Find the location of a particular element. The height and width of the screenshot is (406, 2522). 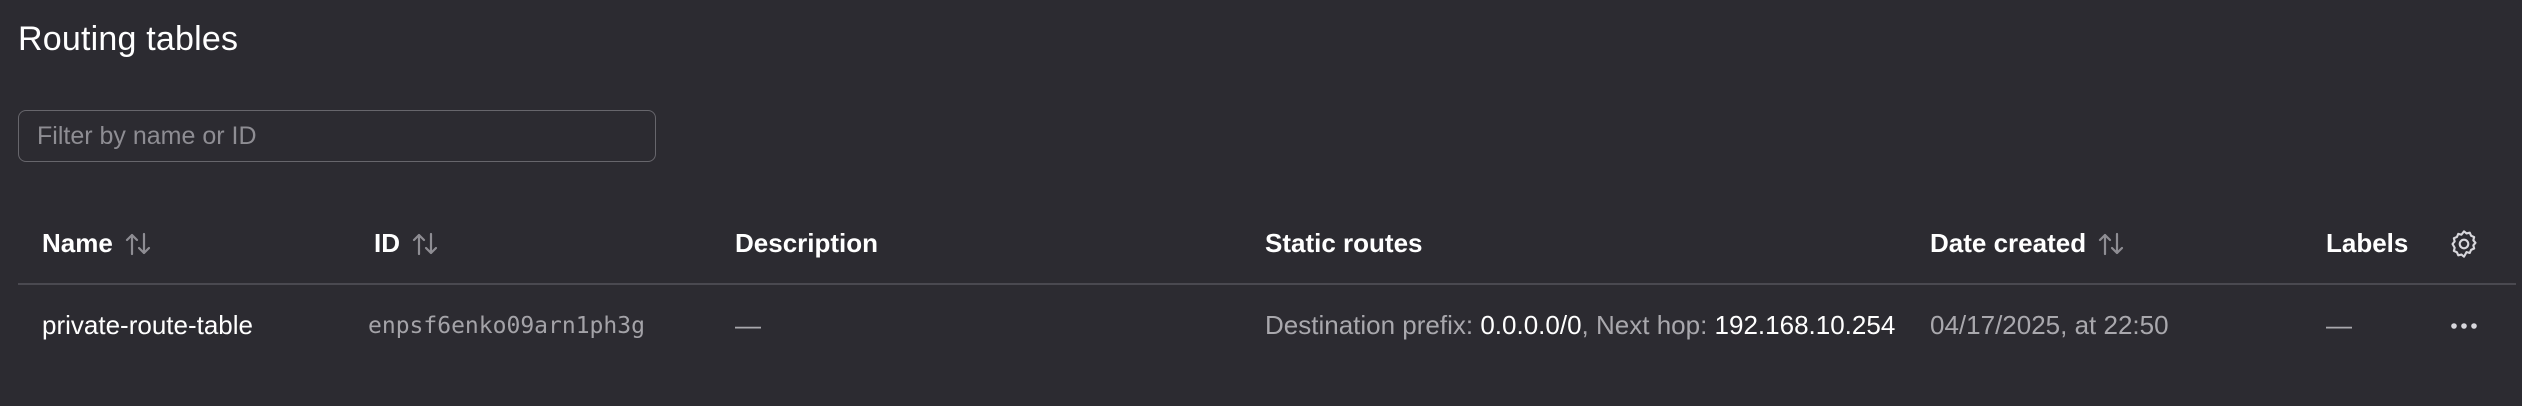

column-header-date-created: Date created is located at coordinates (2028, 243).